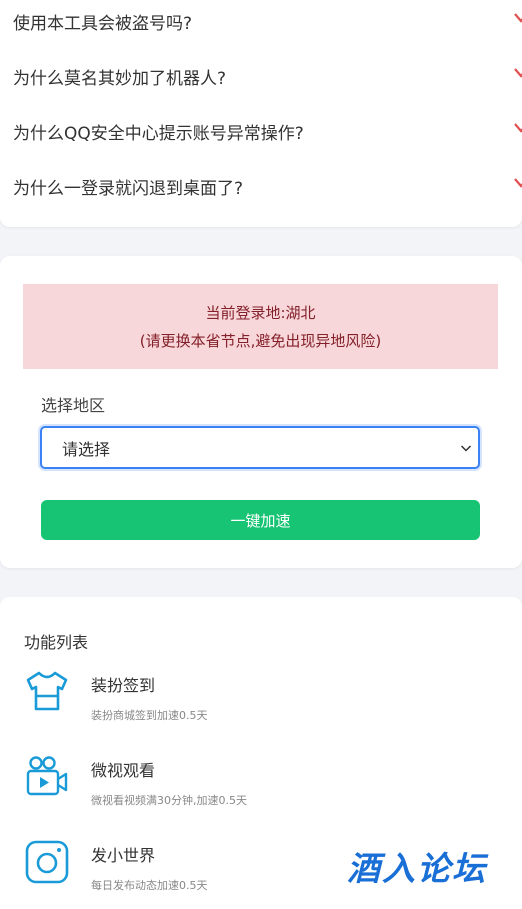  I want to click on faq-question: 为什么一登录就闪退到桌面了?, so click(128, 188).